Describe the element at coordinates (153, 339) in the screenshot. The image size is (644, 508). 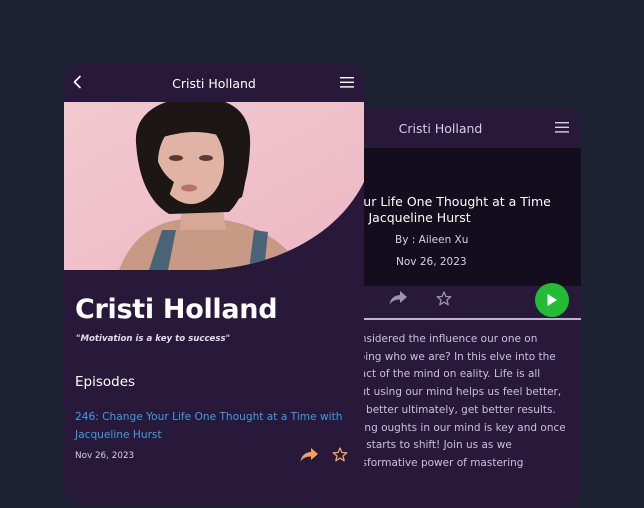
I see `profile-tagline: "Motivation is a key to success"` at that location.